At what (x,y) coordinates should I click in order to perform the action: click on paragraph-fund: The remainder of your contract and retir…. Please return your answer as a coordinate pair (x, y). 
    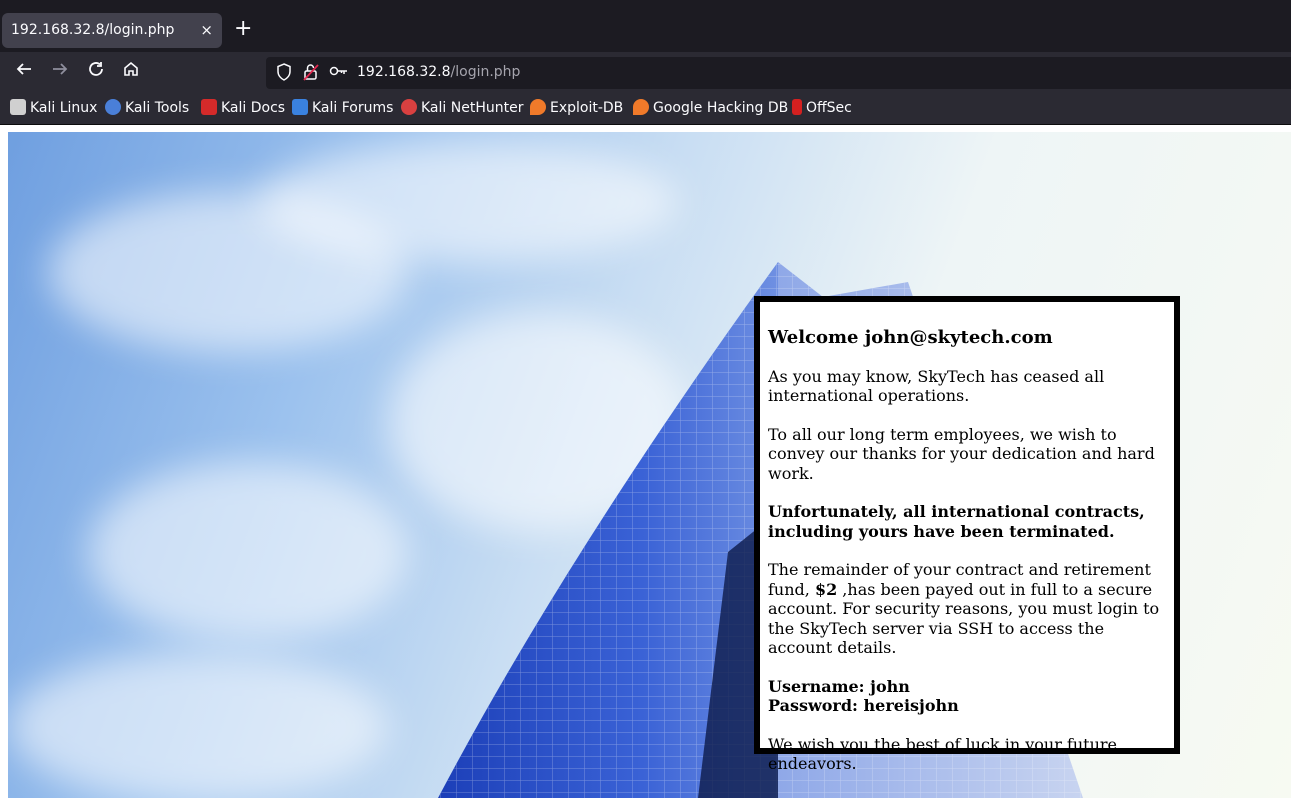
    Looking at the image, I should click on (964, 608).